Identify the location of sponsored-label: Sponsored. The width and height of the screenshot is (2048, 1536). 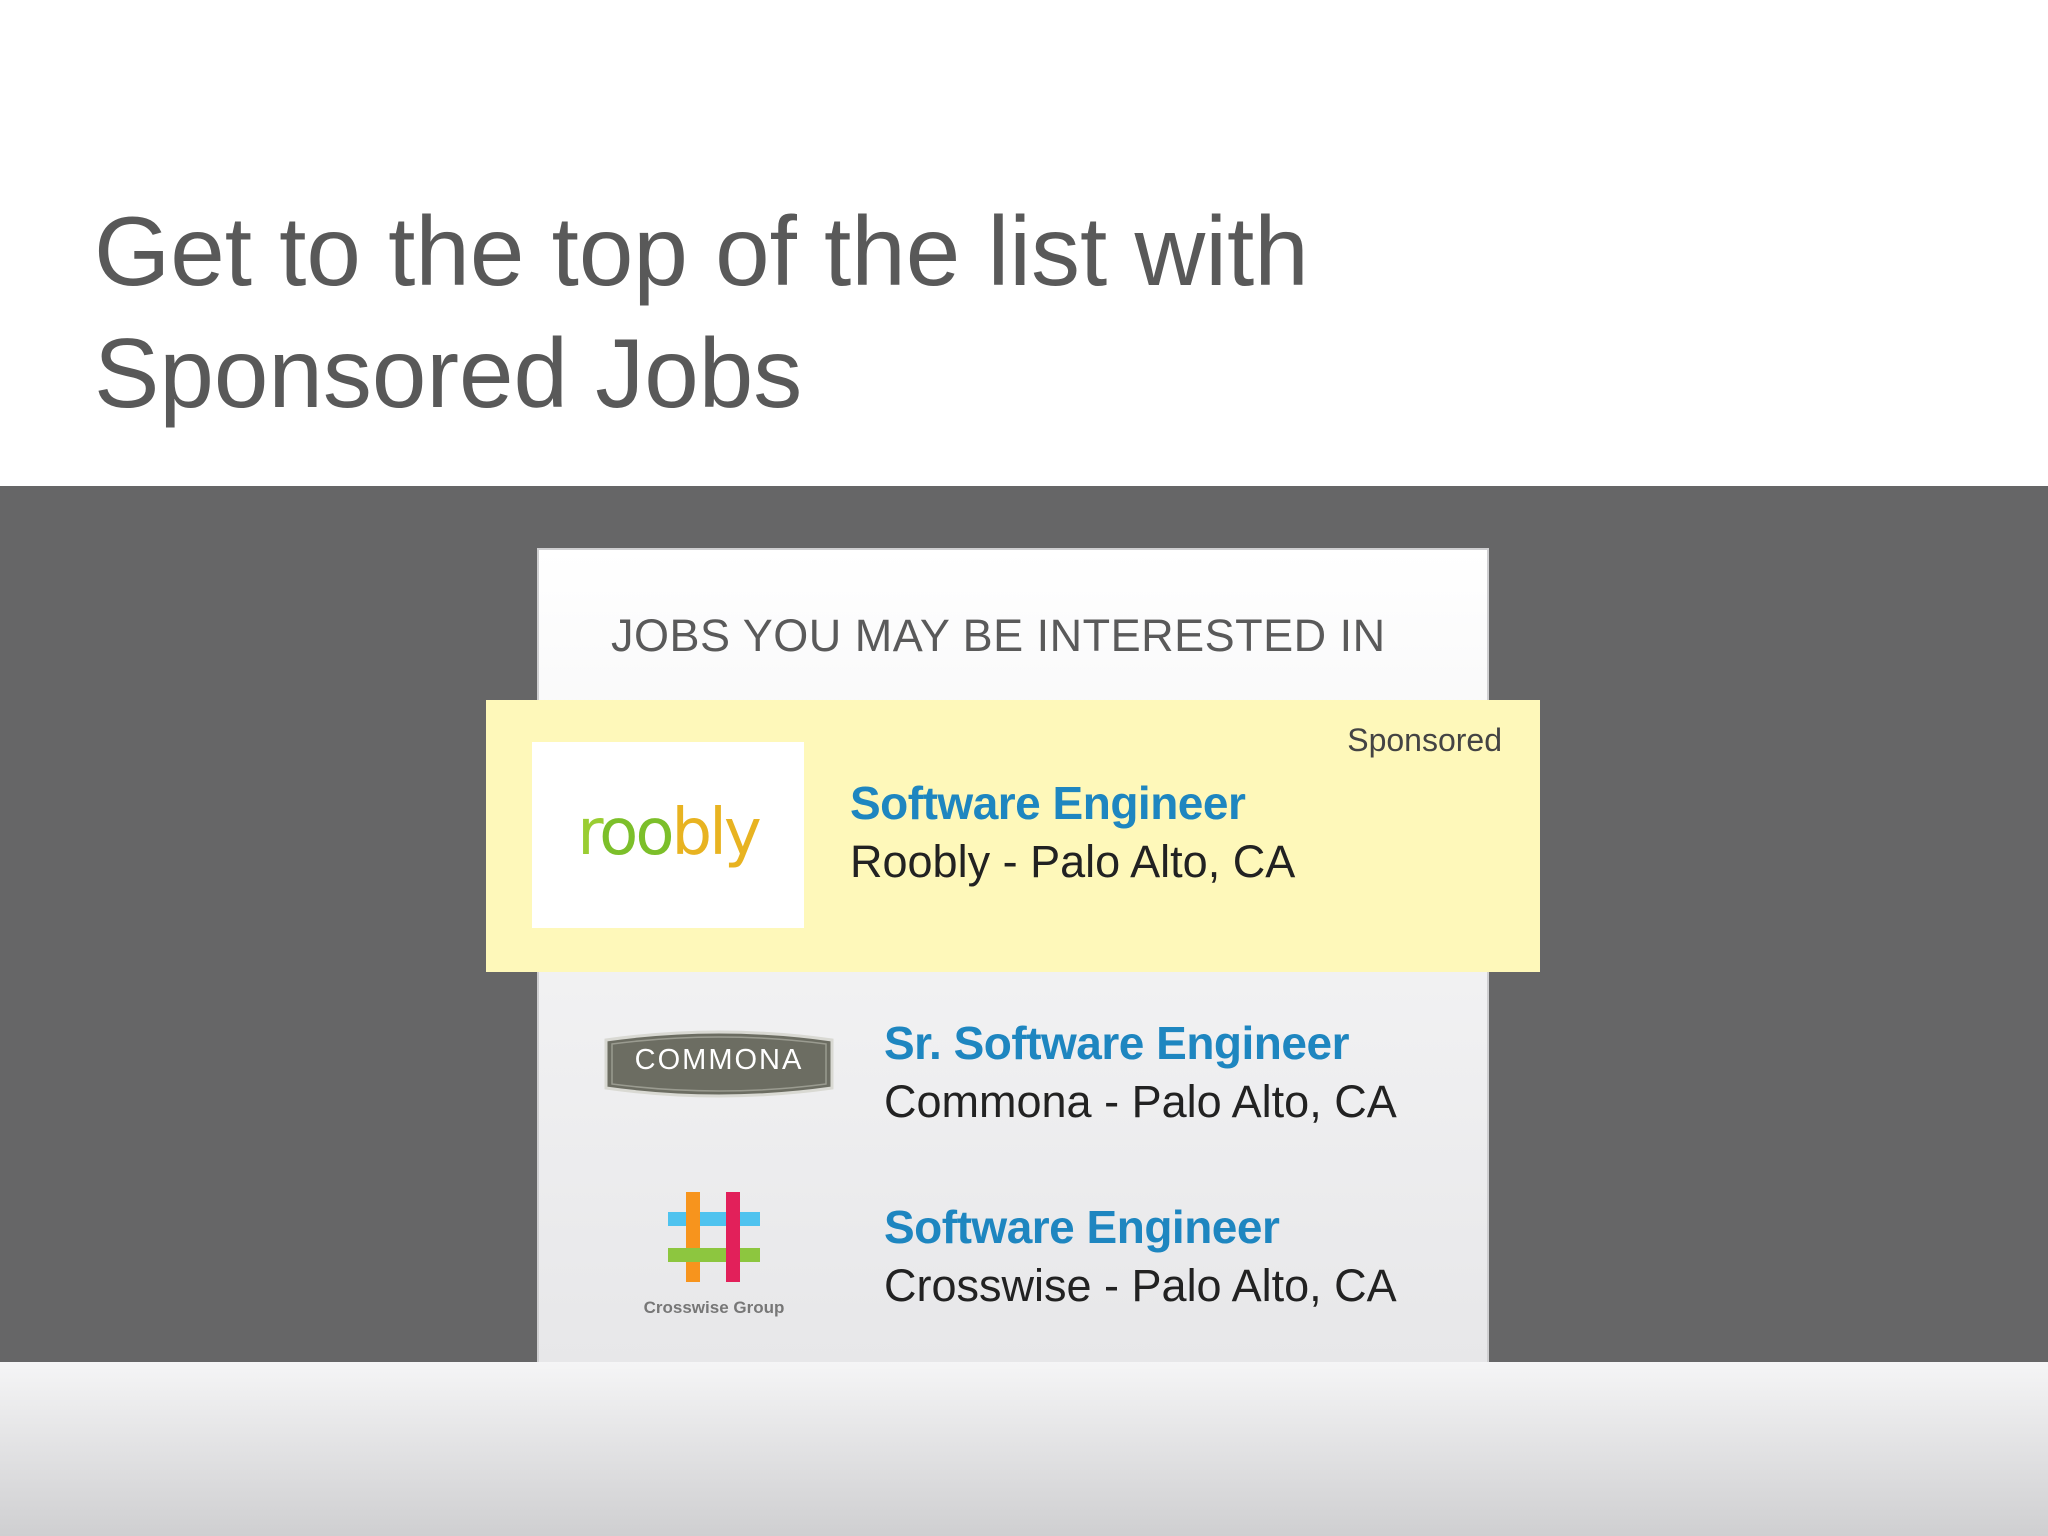
(1424, 740).